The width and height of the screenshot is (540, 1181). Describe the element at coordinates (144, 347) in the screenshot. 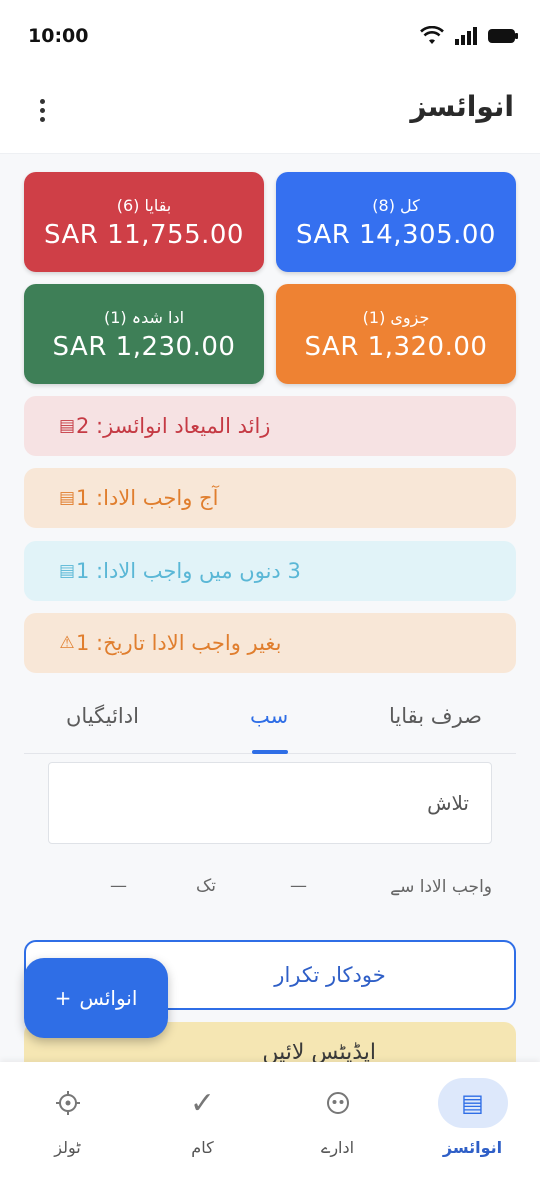

I see `card-amount: SAR 1,230.00` at that location.